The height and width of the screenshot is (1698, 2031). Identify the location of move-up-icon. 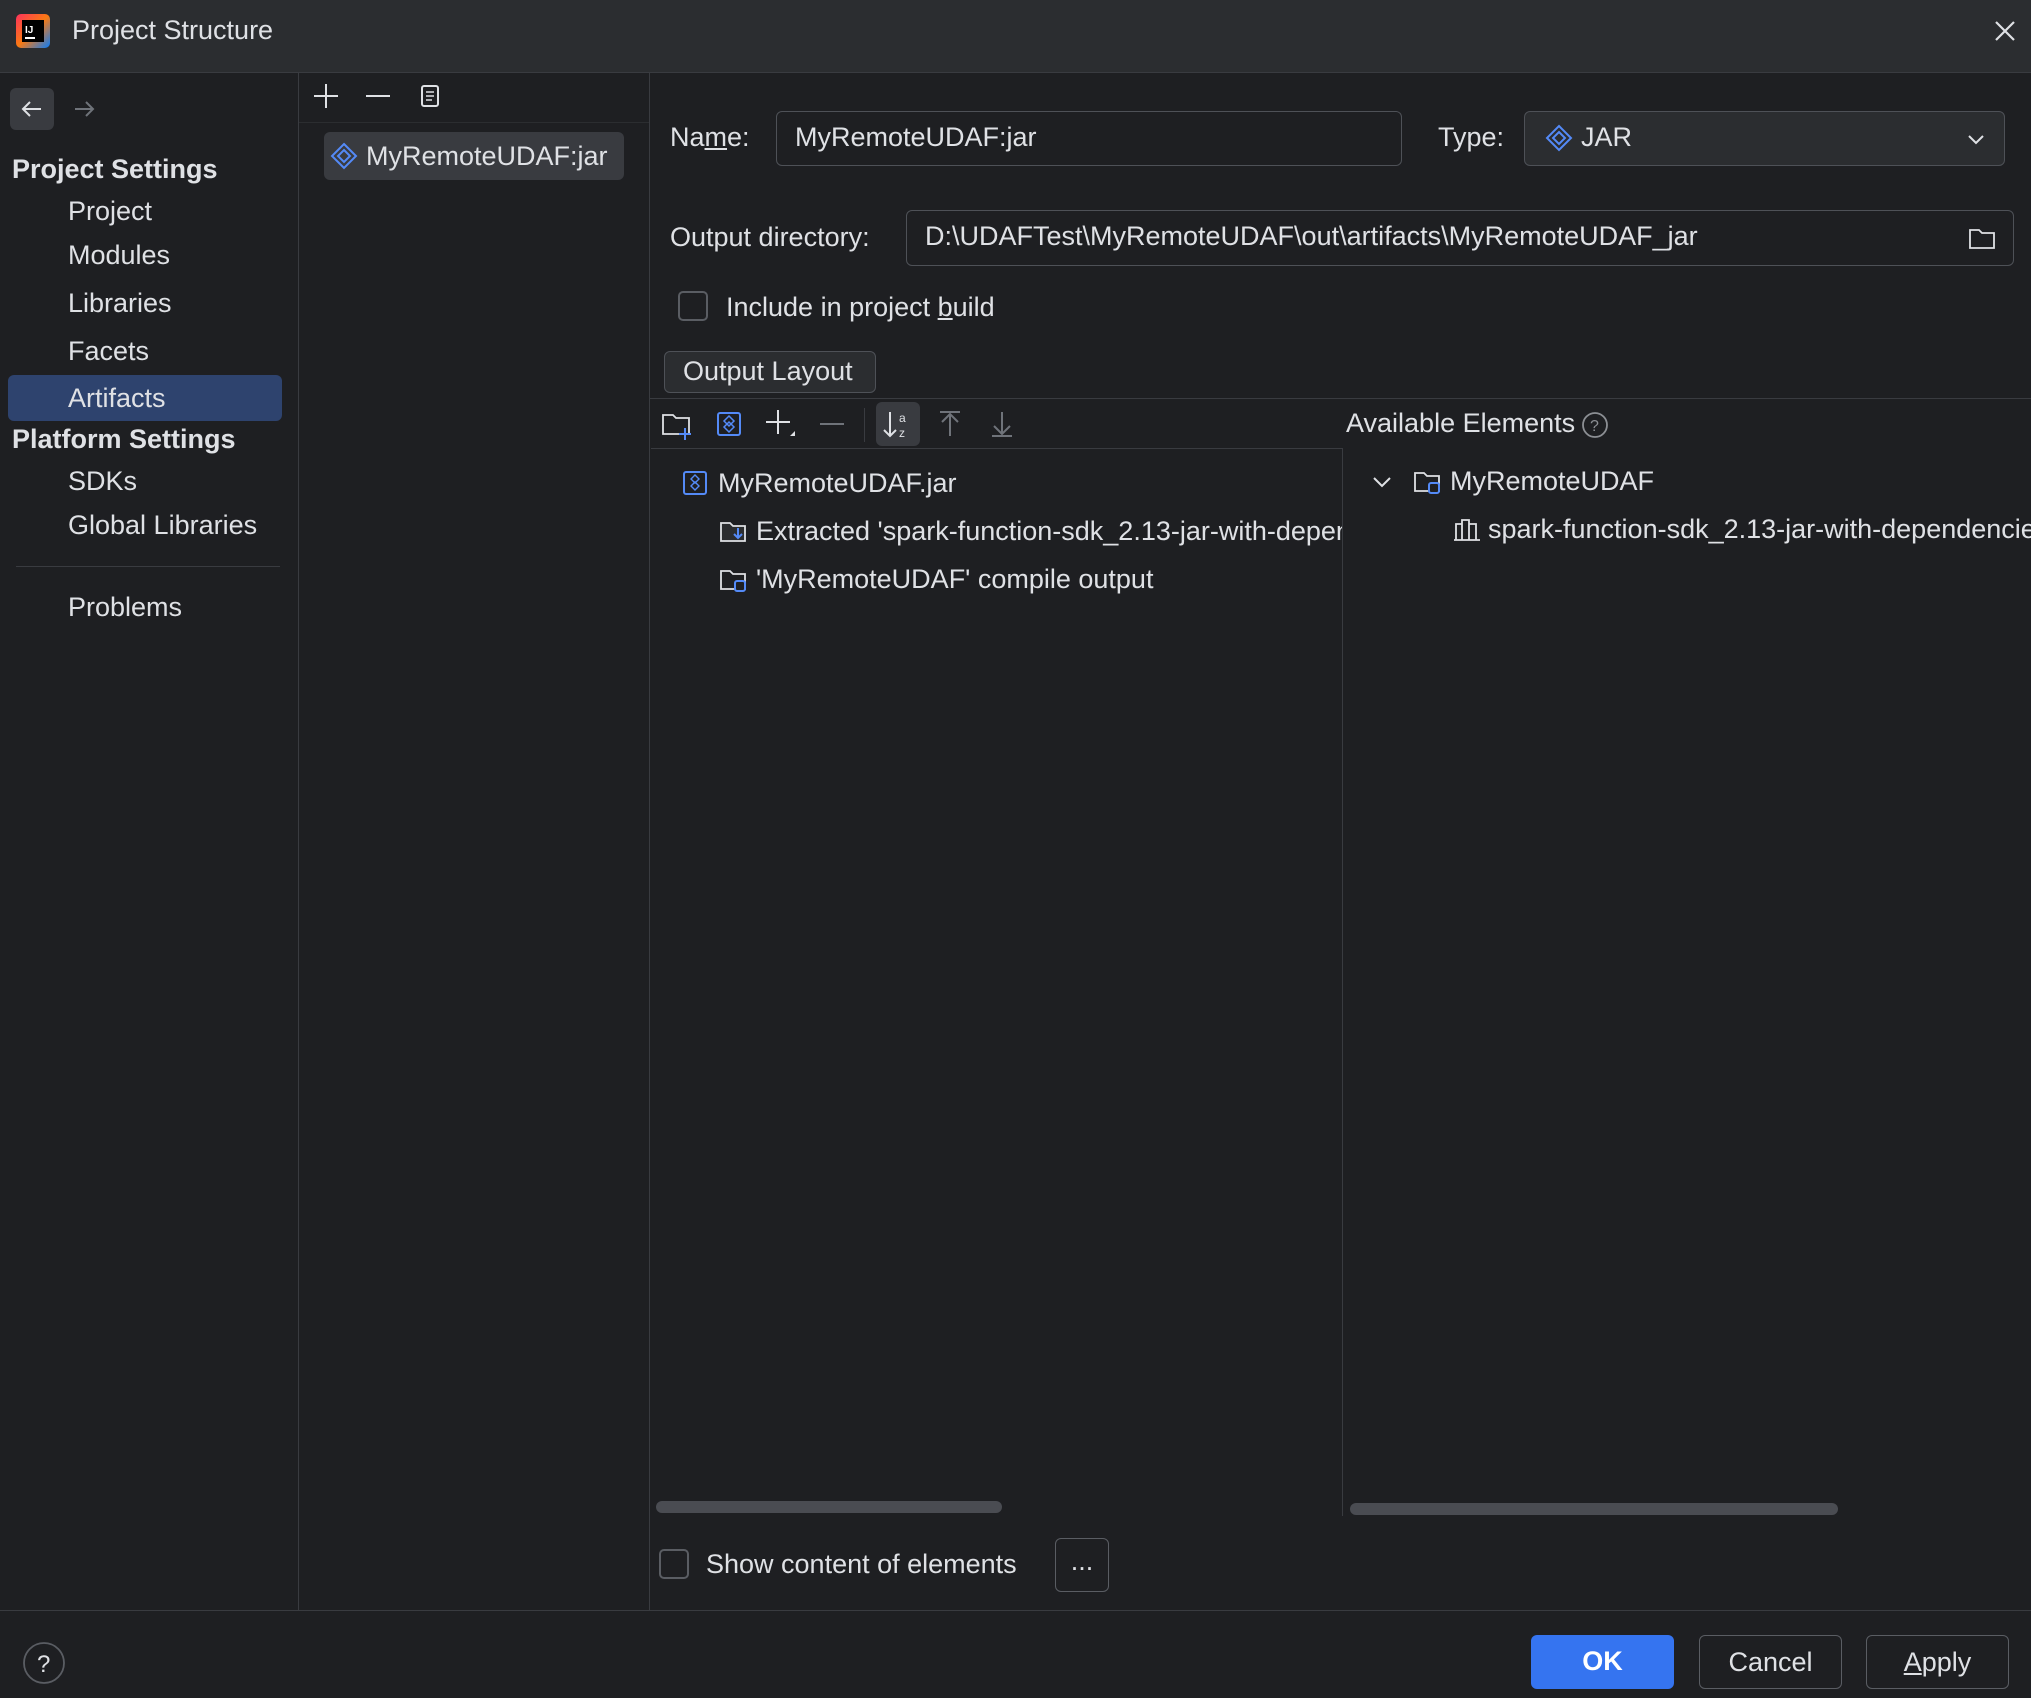
(950, 424).